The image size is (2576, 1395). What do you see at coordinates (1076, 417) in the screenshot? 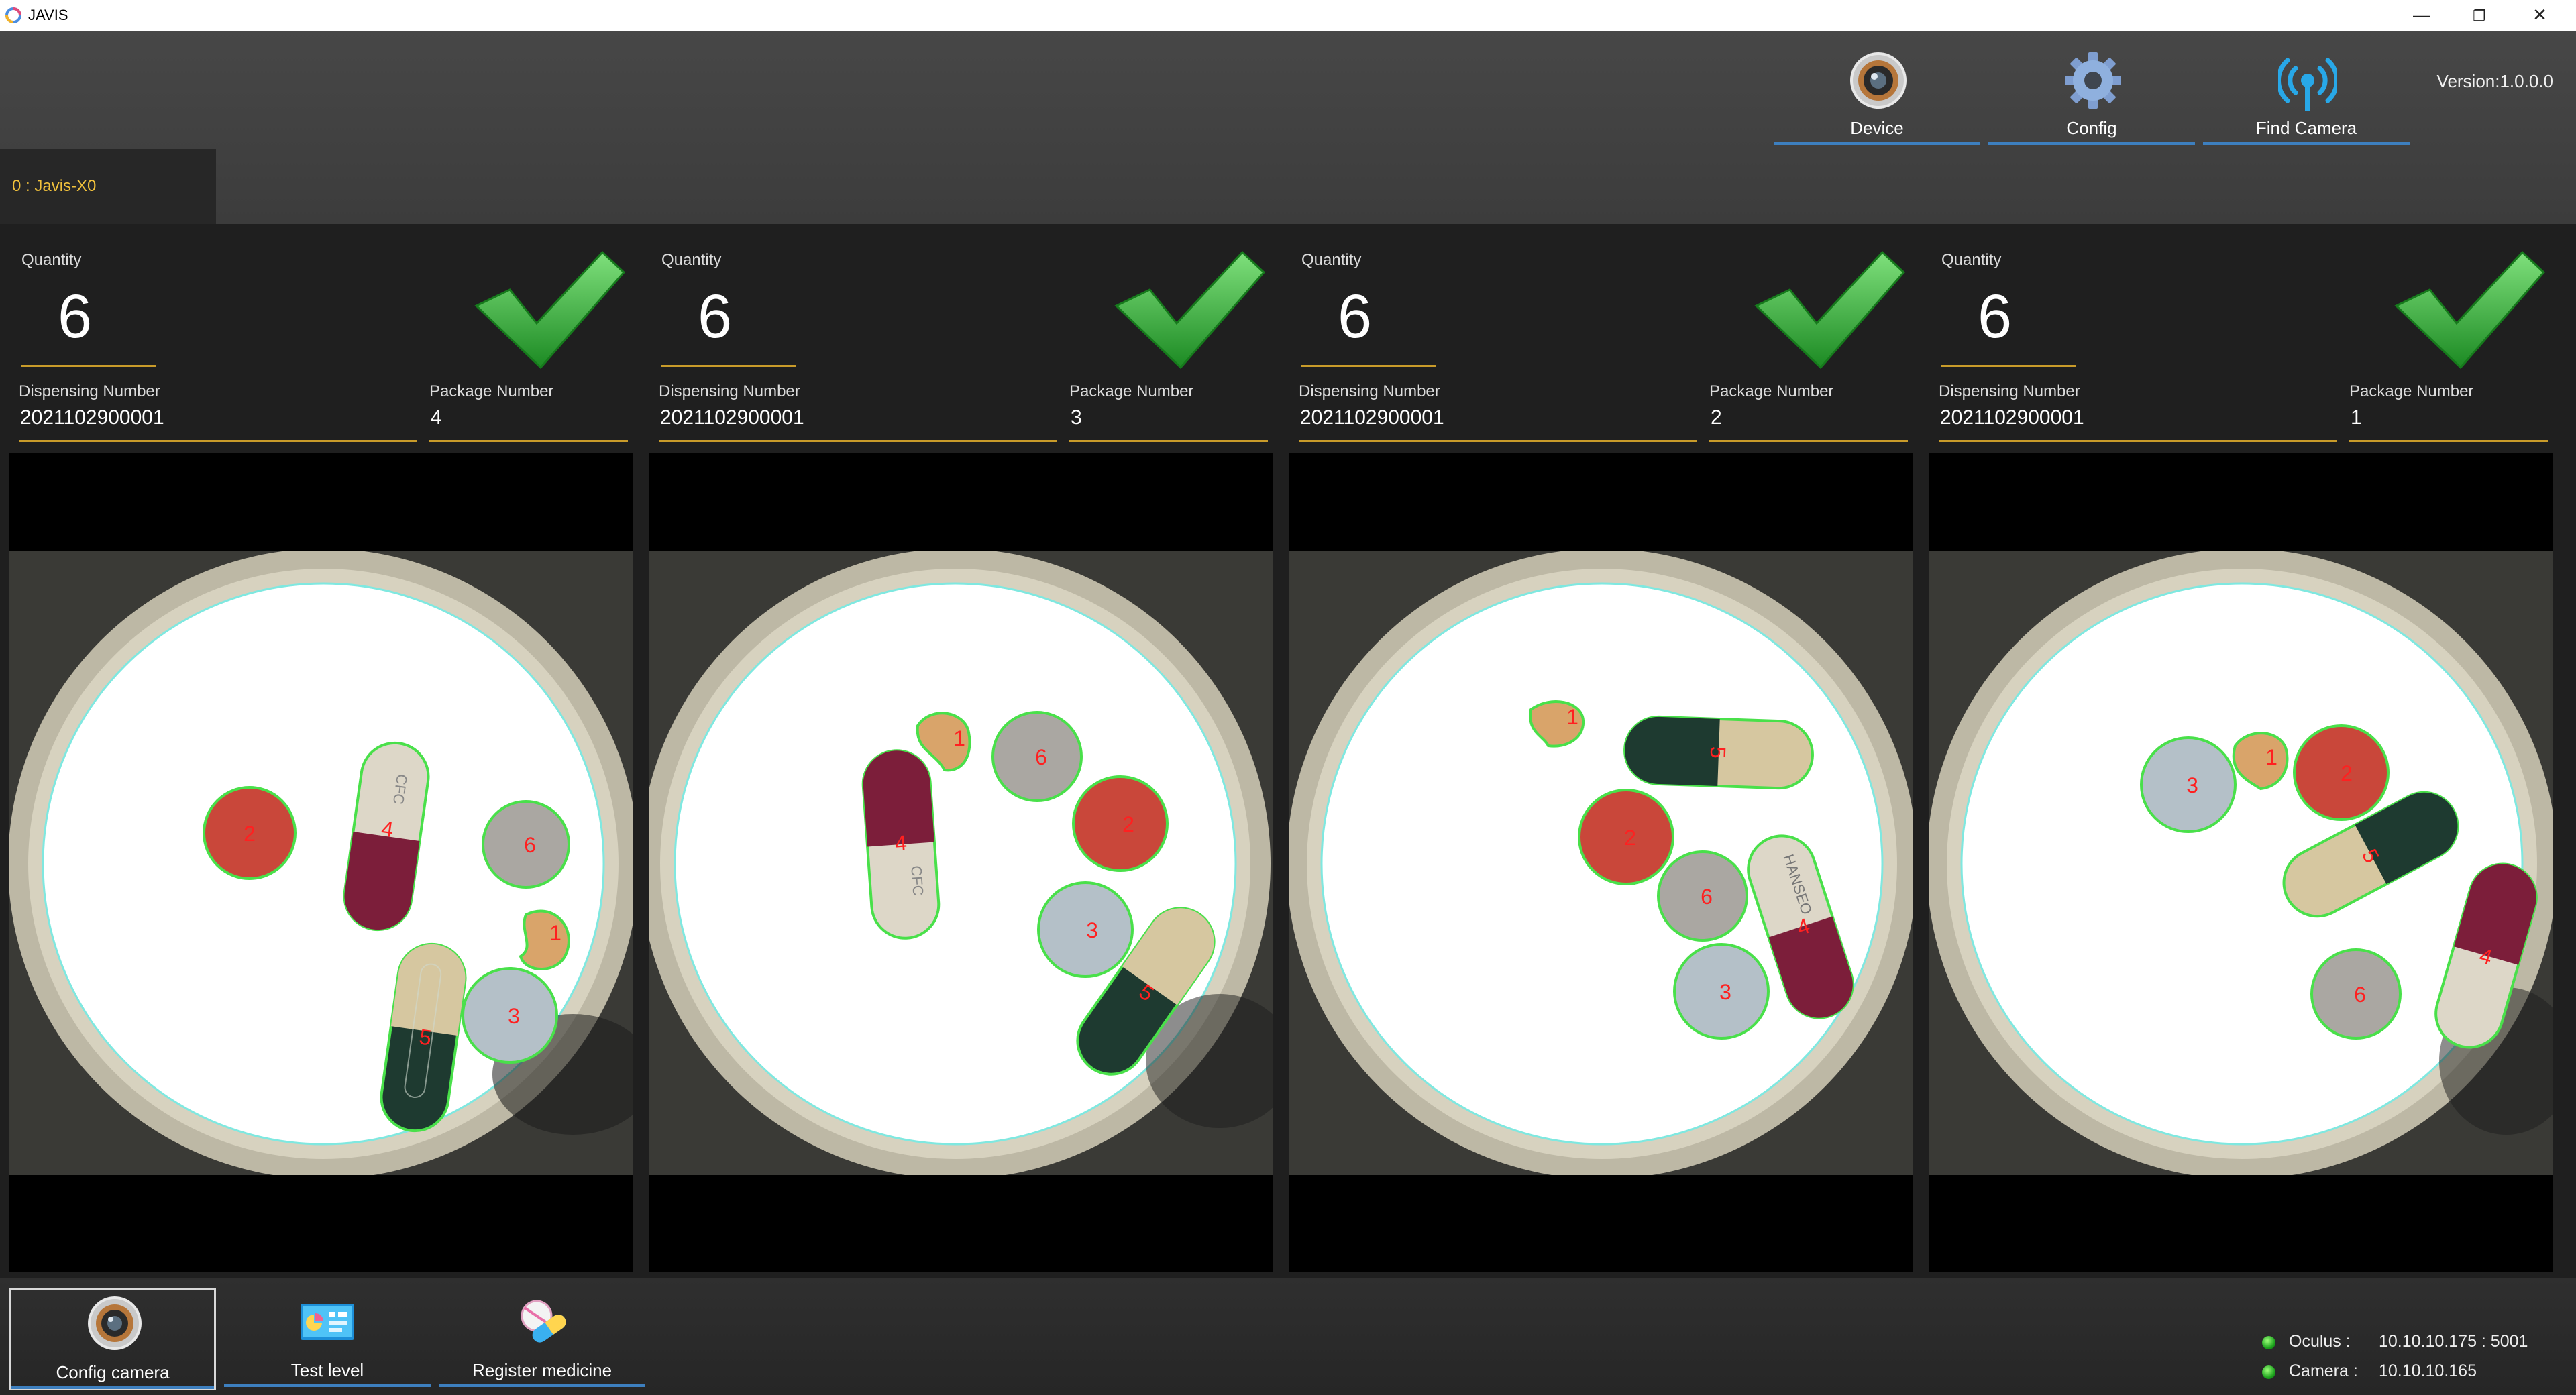
I see `package-number-value: 3` at bounding box center [1076, 417].